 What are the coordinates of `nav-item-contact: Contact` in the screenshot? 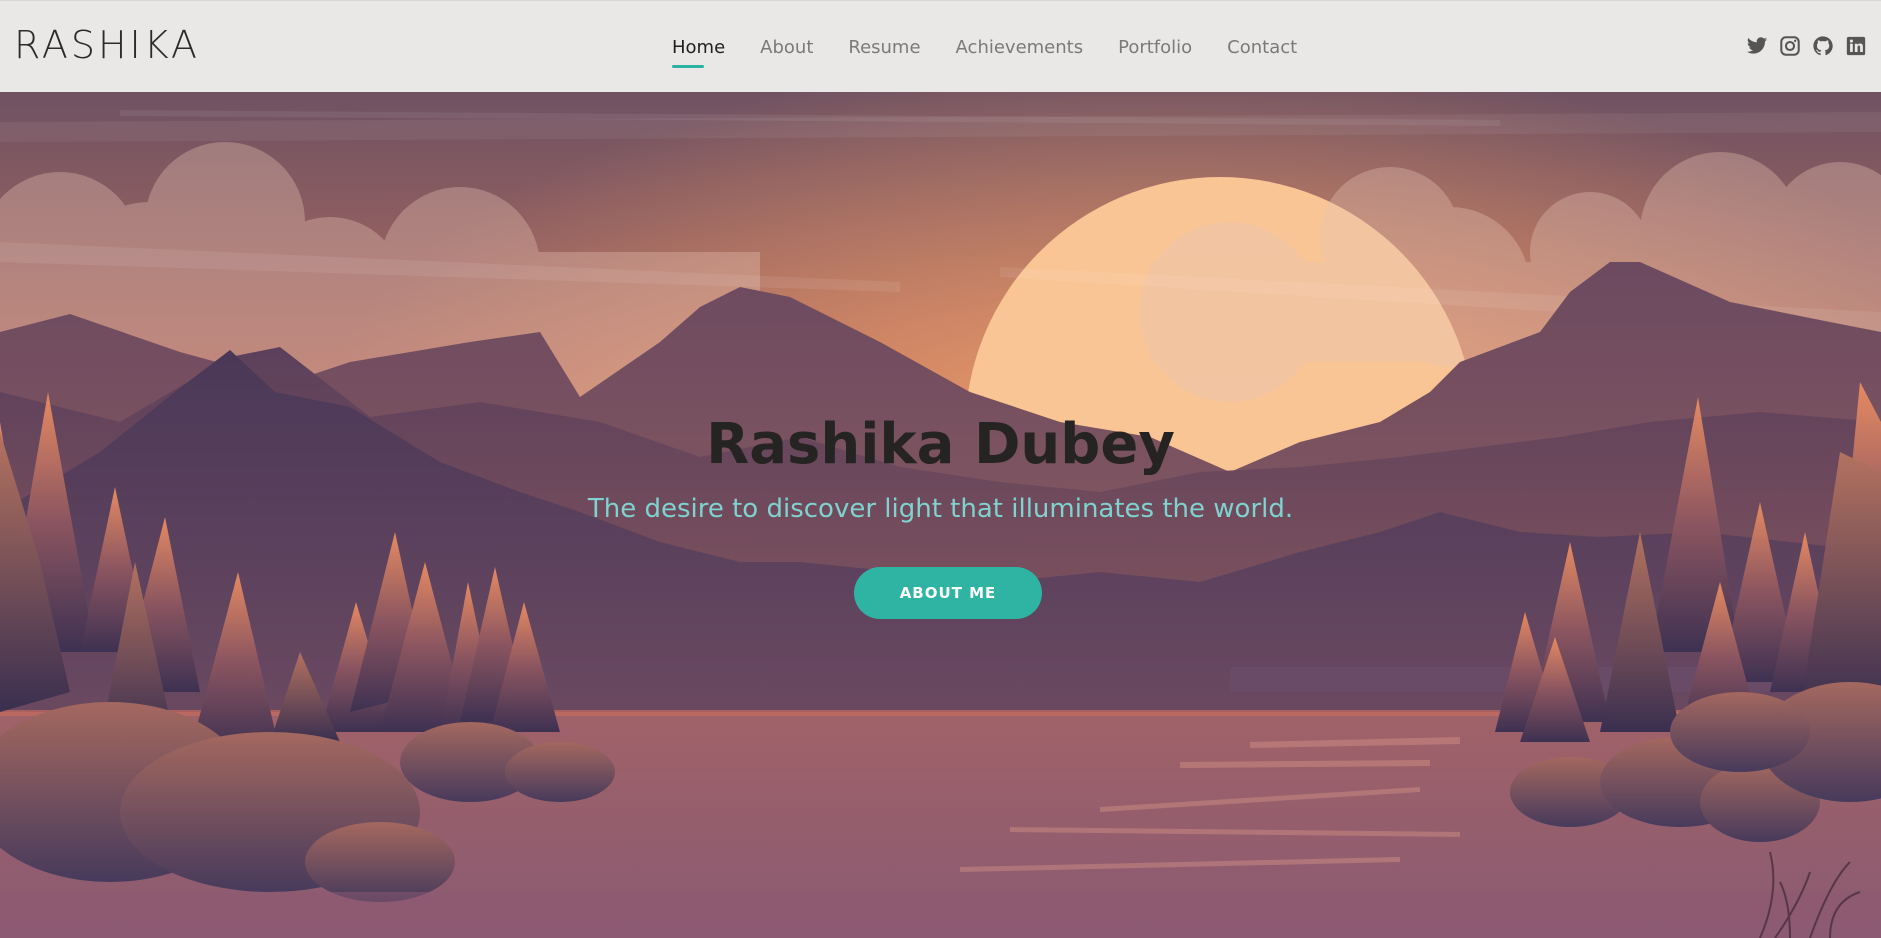 It's located at (1262, 47).